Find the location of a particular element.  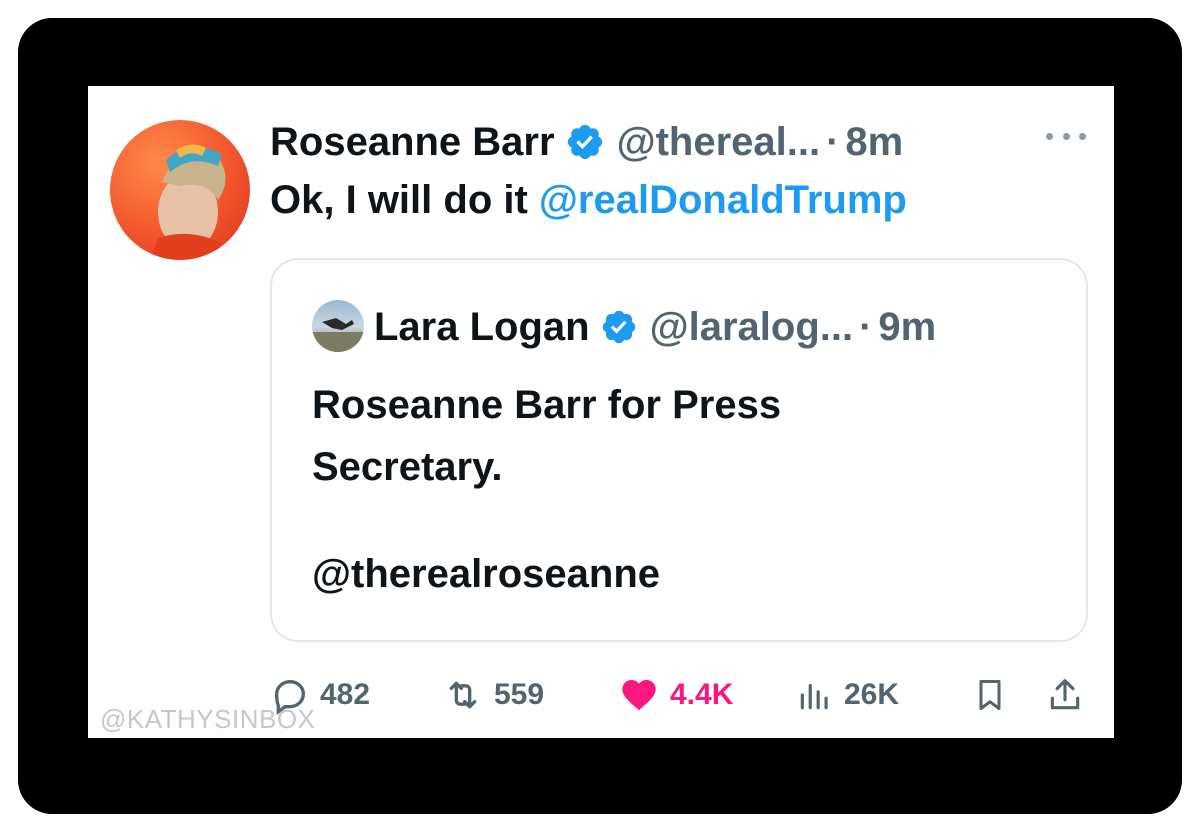

share-button is located at coordinates (1065, 695).